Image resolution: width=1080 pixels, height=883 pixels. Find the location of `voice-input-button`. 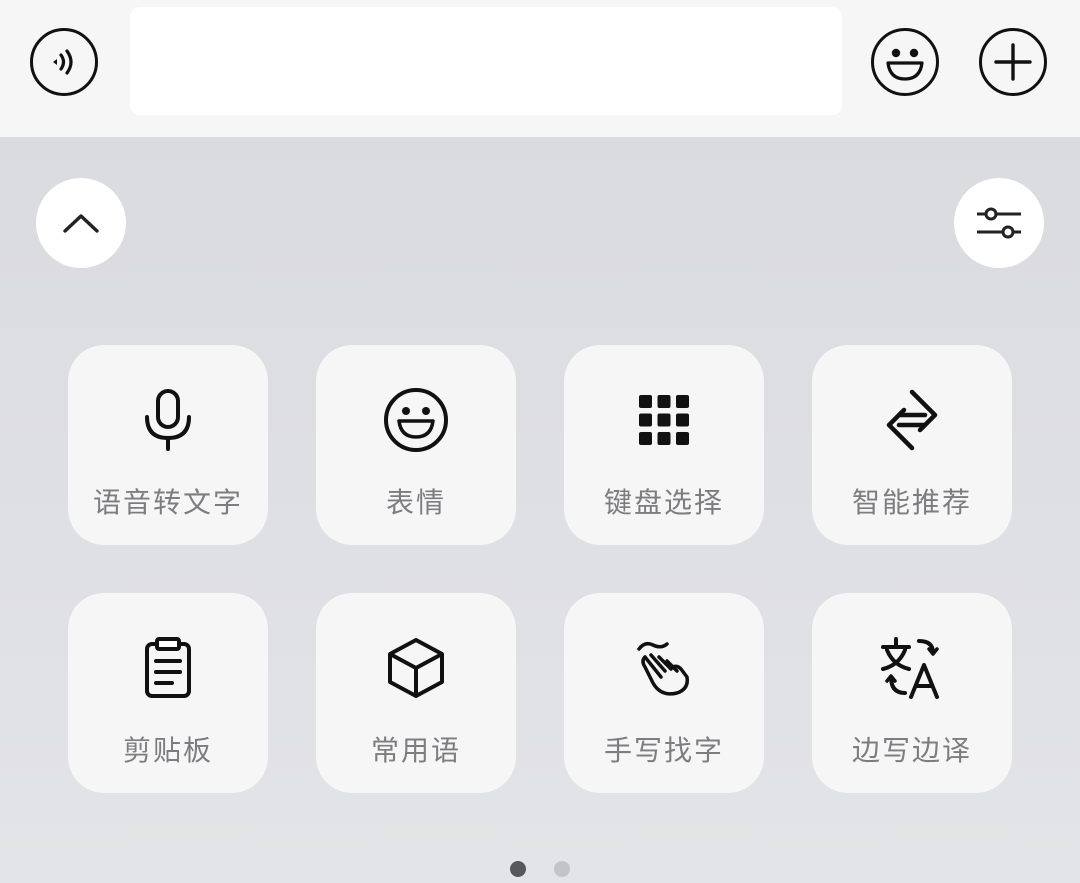

voice-input-button is located at coordinates (64, 62).